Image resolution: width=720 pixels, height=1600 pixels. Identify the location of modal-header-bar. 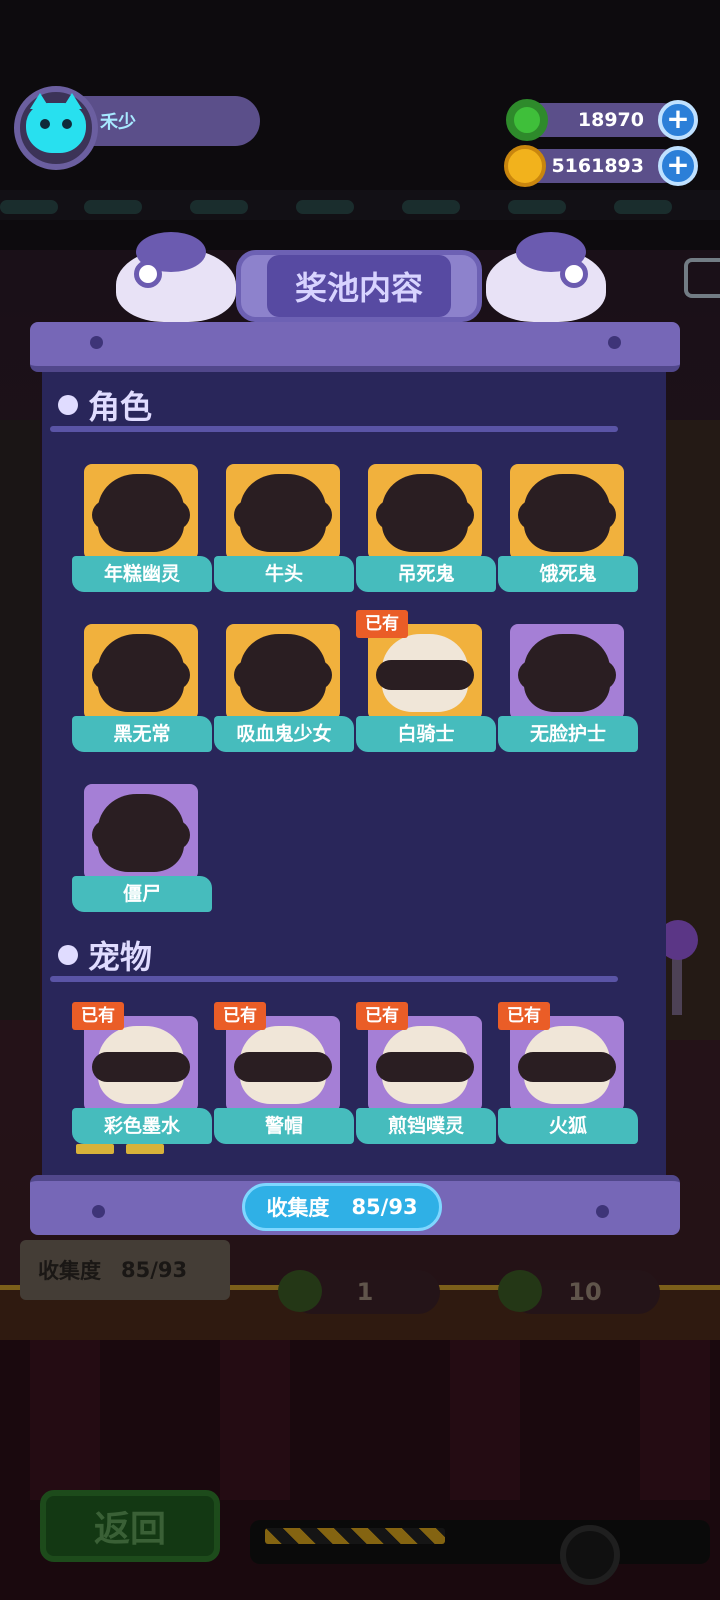
(355, 347).